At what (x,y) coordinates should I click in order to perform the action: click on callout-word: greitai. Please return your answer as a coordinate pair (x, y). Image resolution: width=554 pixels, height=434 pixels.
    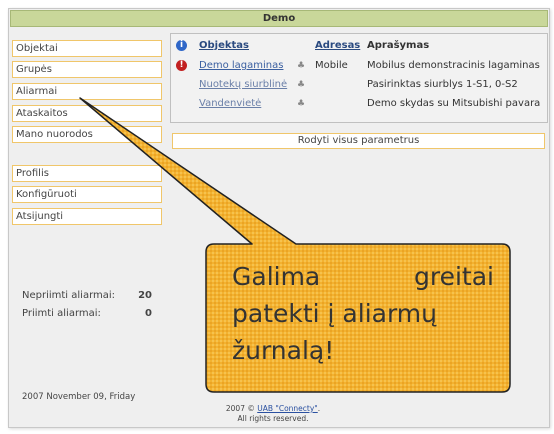
    Looking at the image, I should click on (454, 276).